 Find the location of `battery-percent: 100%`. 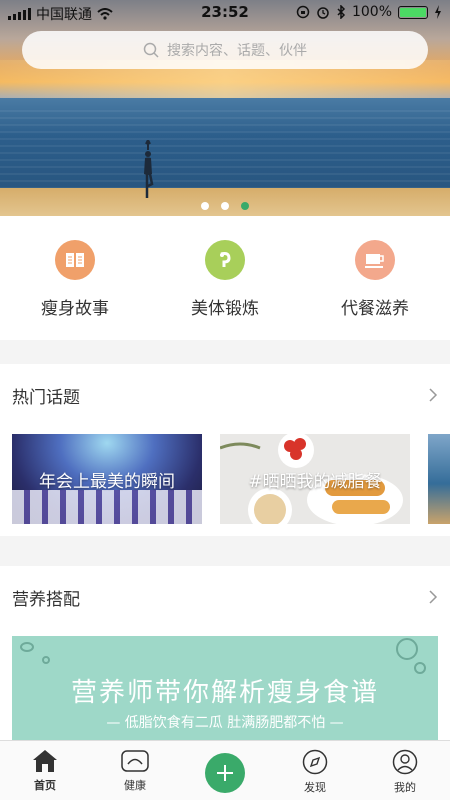

battery-percent: 100% is located at coordinates (371, 12).